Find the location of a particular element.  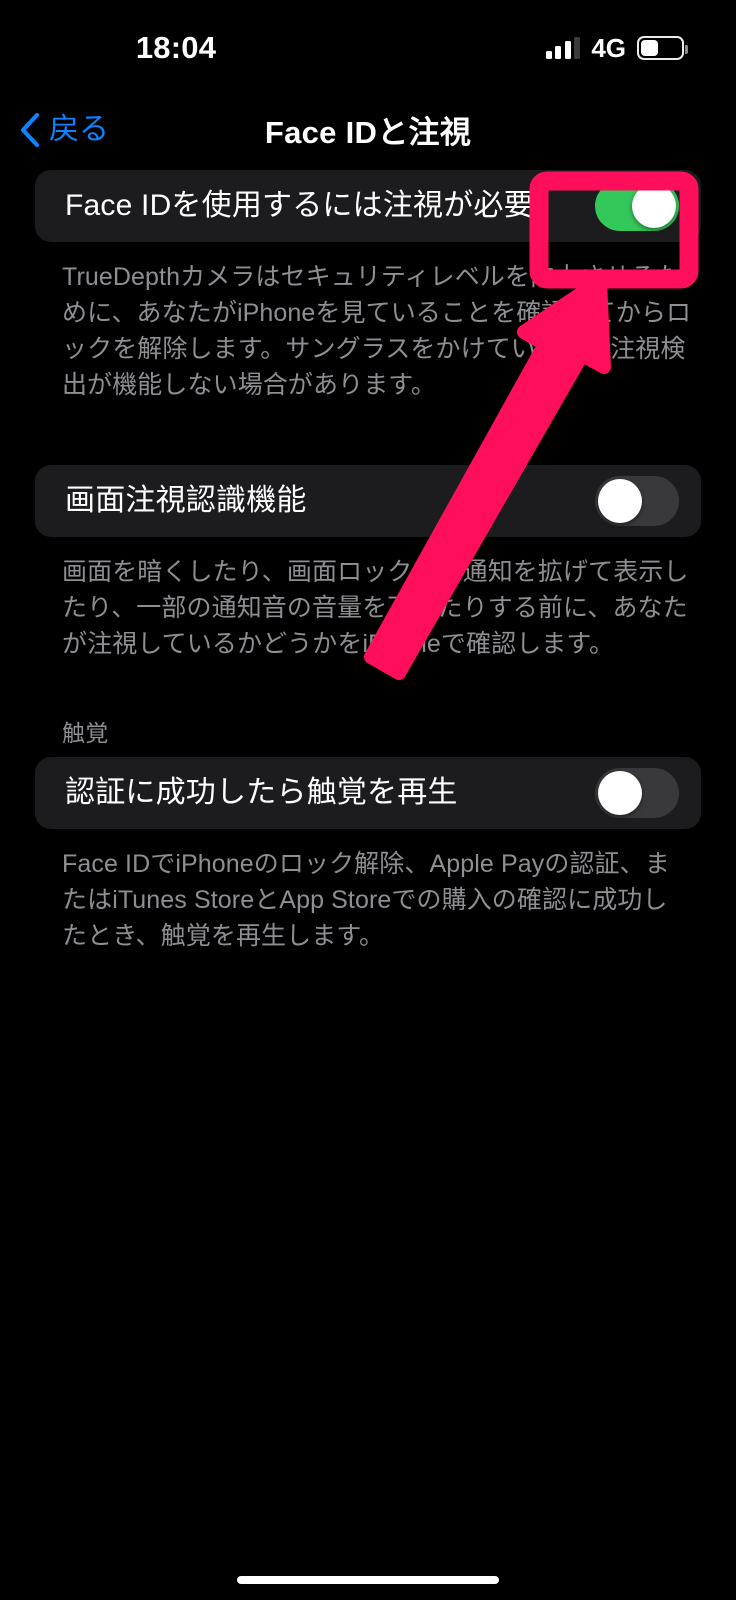

battery-icon is located at coordinates (662, 48).